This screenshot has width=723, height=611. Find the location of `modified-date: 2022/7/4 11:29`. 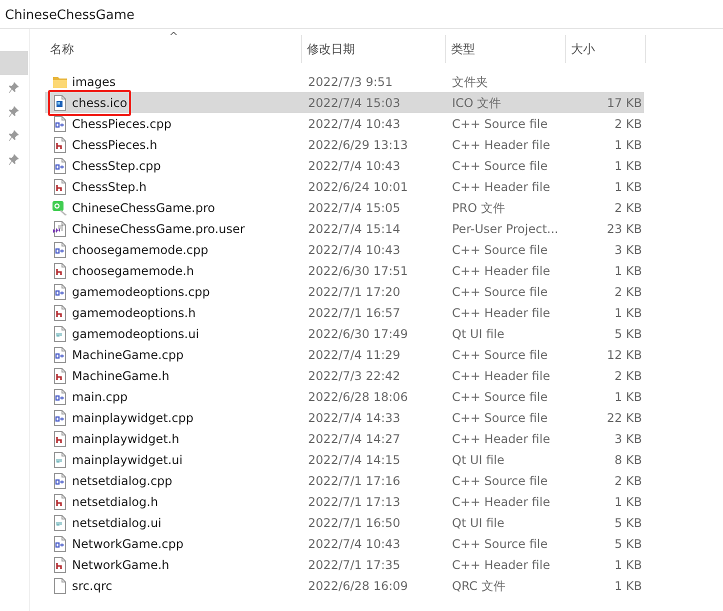

modified-date: 2022/7/4 11:29 is located at coordinates (354, 355).